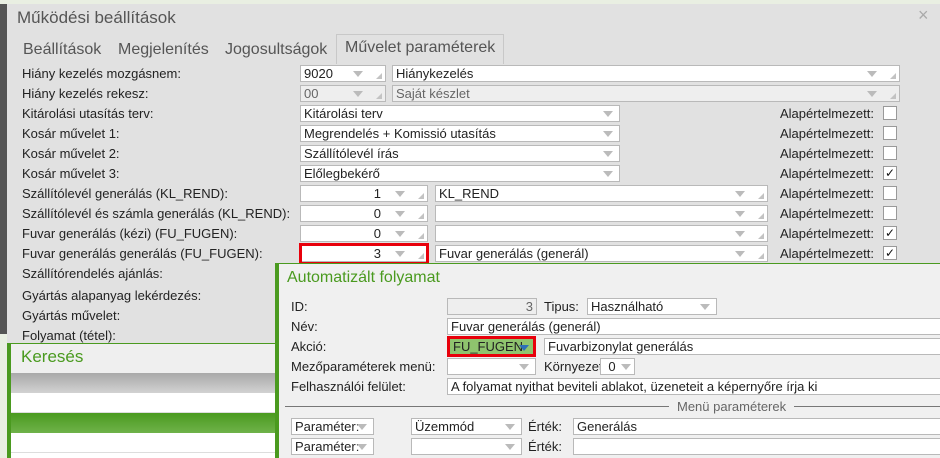 This screenshot has width=940, height=458. Describe the element at coordinates (327, 426) in the screenshot. I see `param-value: Paraméter:` at that location.